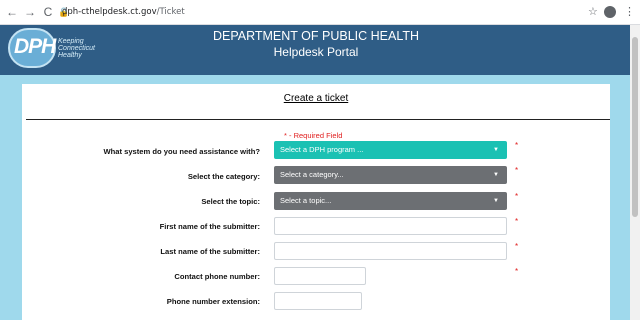  Describe the element at coordinates (316, 98) in the screenshot. I see `form-title: Create a ticket` at that location.